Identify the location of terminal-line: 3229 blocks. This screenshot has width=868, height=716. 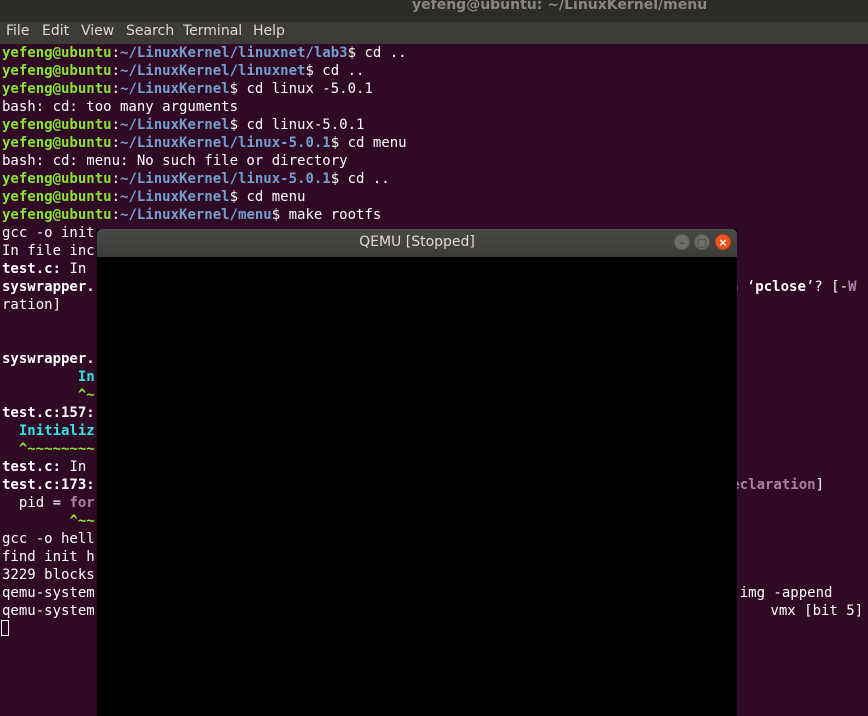
(48, 575).